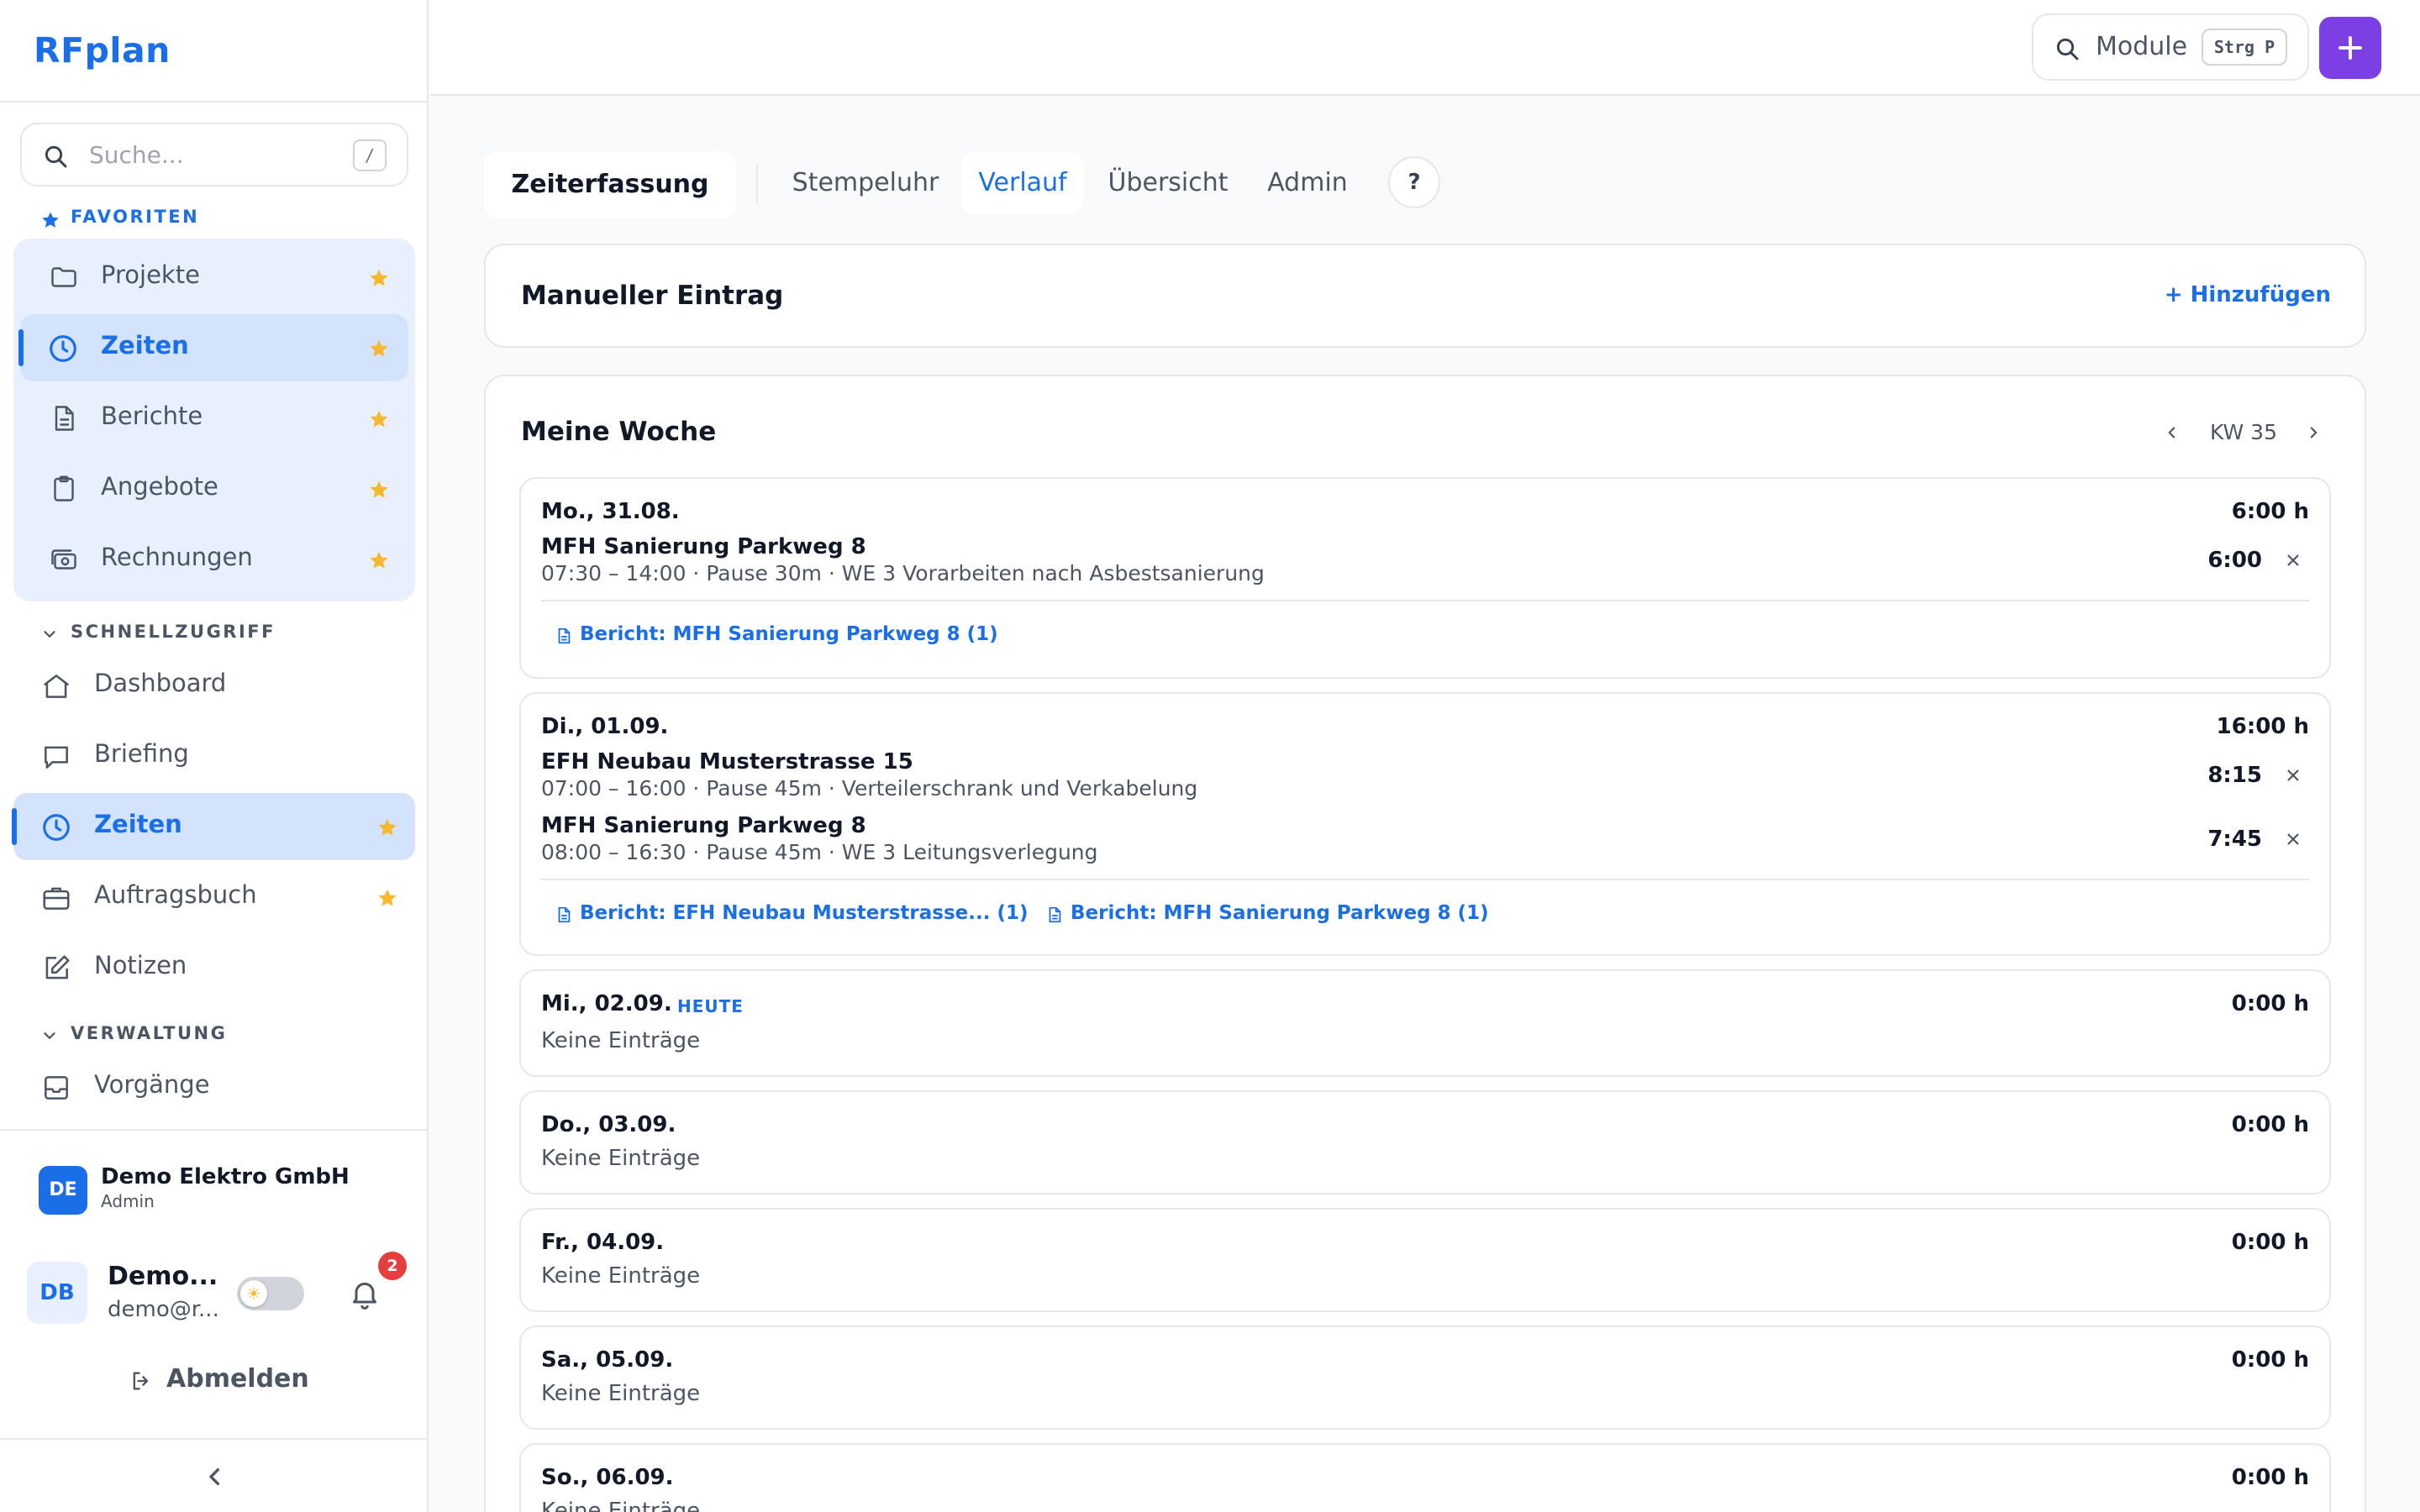  I want to click on page-title: Zeiterfassung, so click(610, 184).